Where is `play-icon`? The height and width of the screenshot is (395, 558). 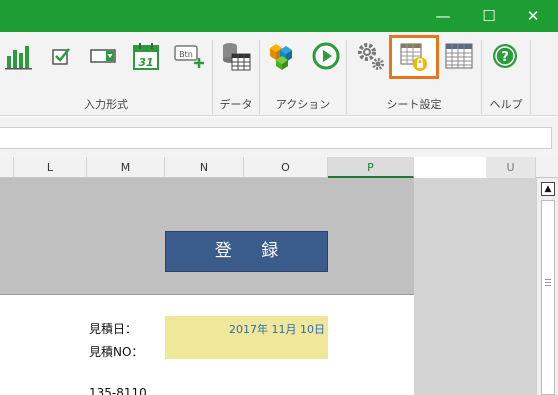
play-icon is located at coordinates (326, 56).